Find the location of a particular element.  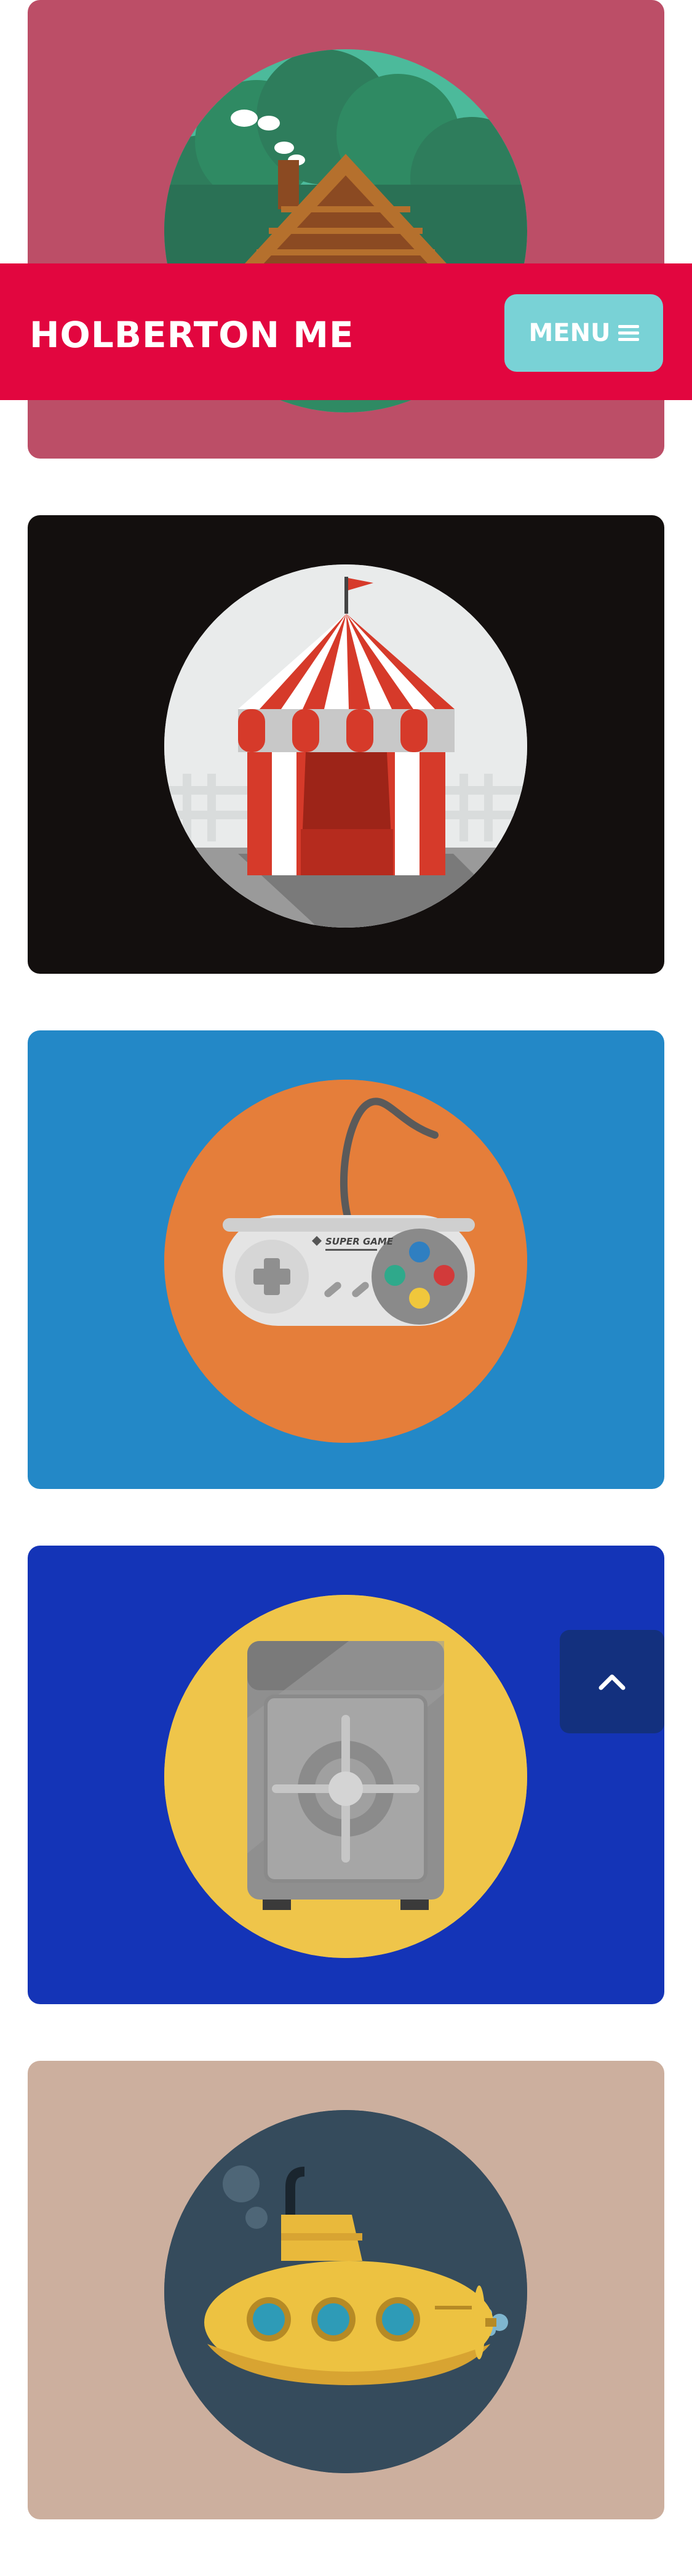

gamepad-logo-text: SUPER GAME is located at coordinates (360, 1241).